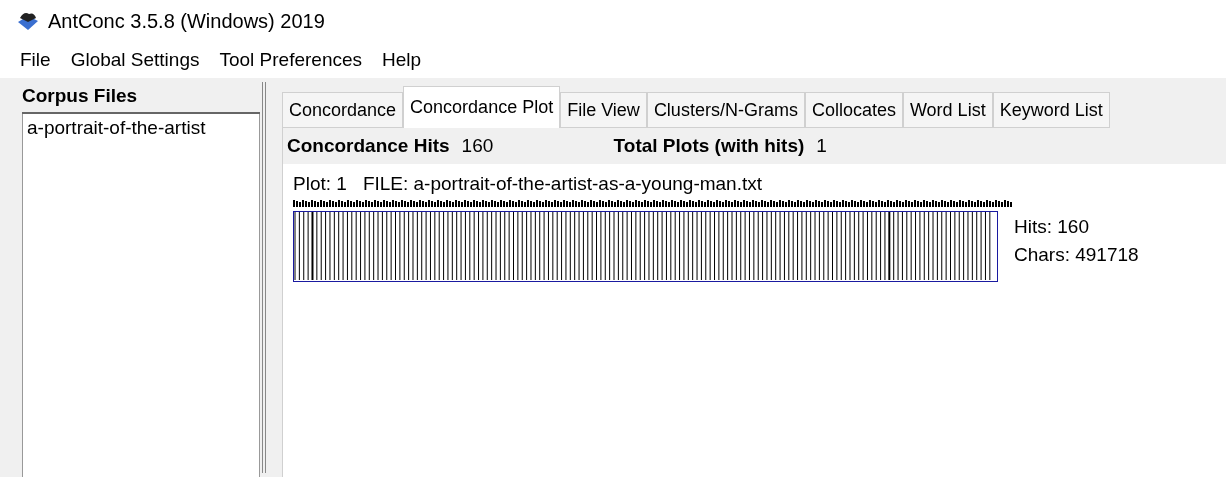 This screenshot has width=1226, height=477. What do you see at coordinates (28, 21) in the screenshot?
I see `app-logo-icon` at bounding box center [28, 21].